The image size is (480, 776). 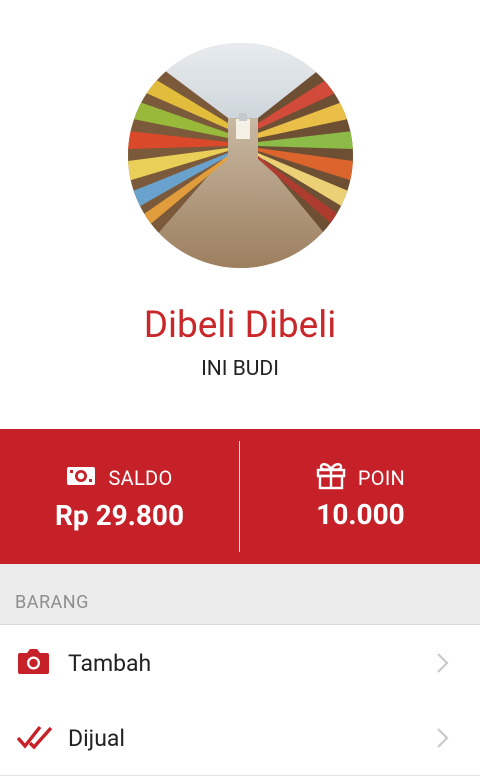 What do you see at coordinates (81, 478) in the screenshot?
I see `money-icon` at bounding box center [81, 478].